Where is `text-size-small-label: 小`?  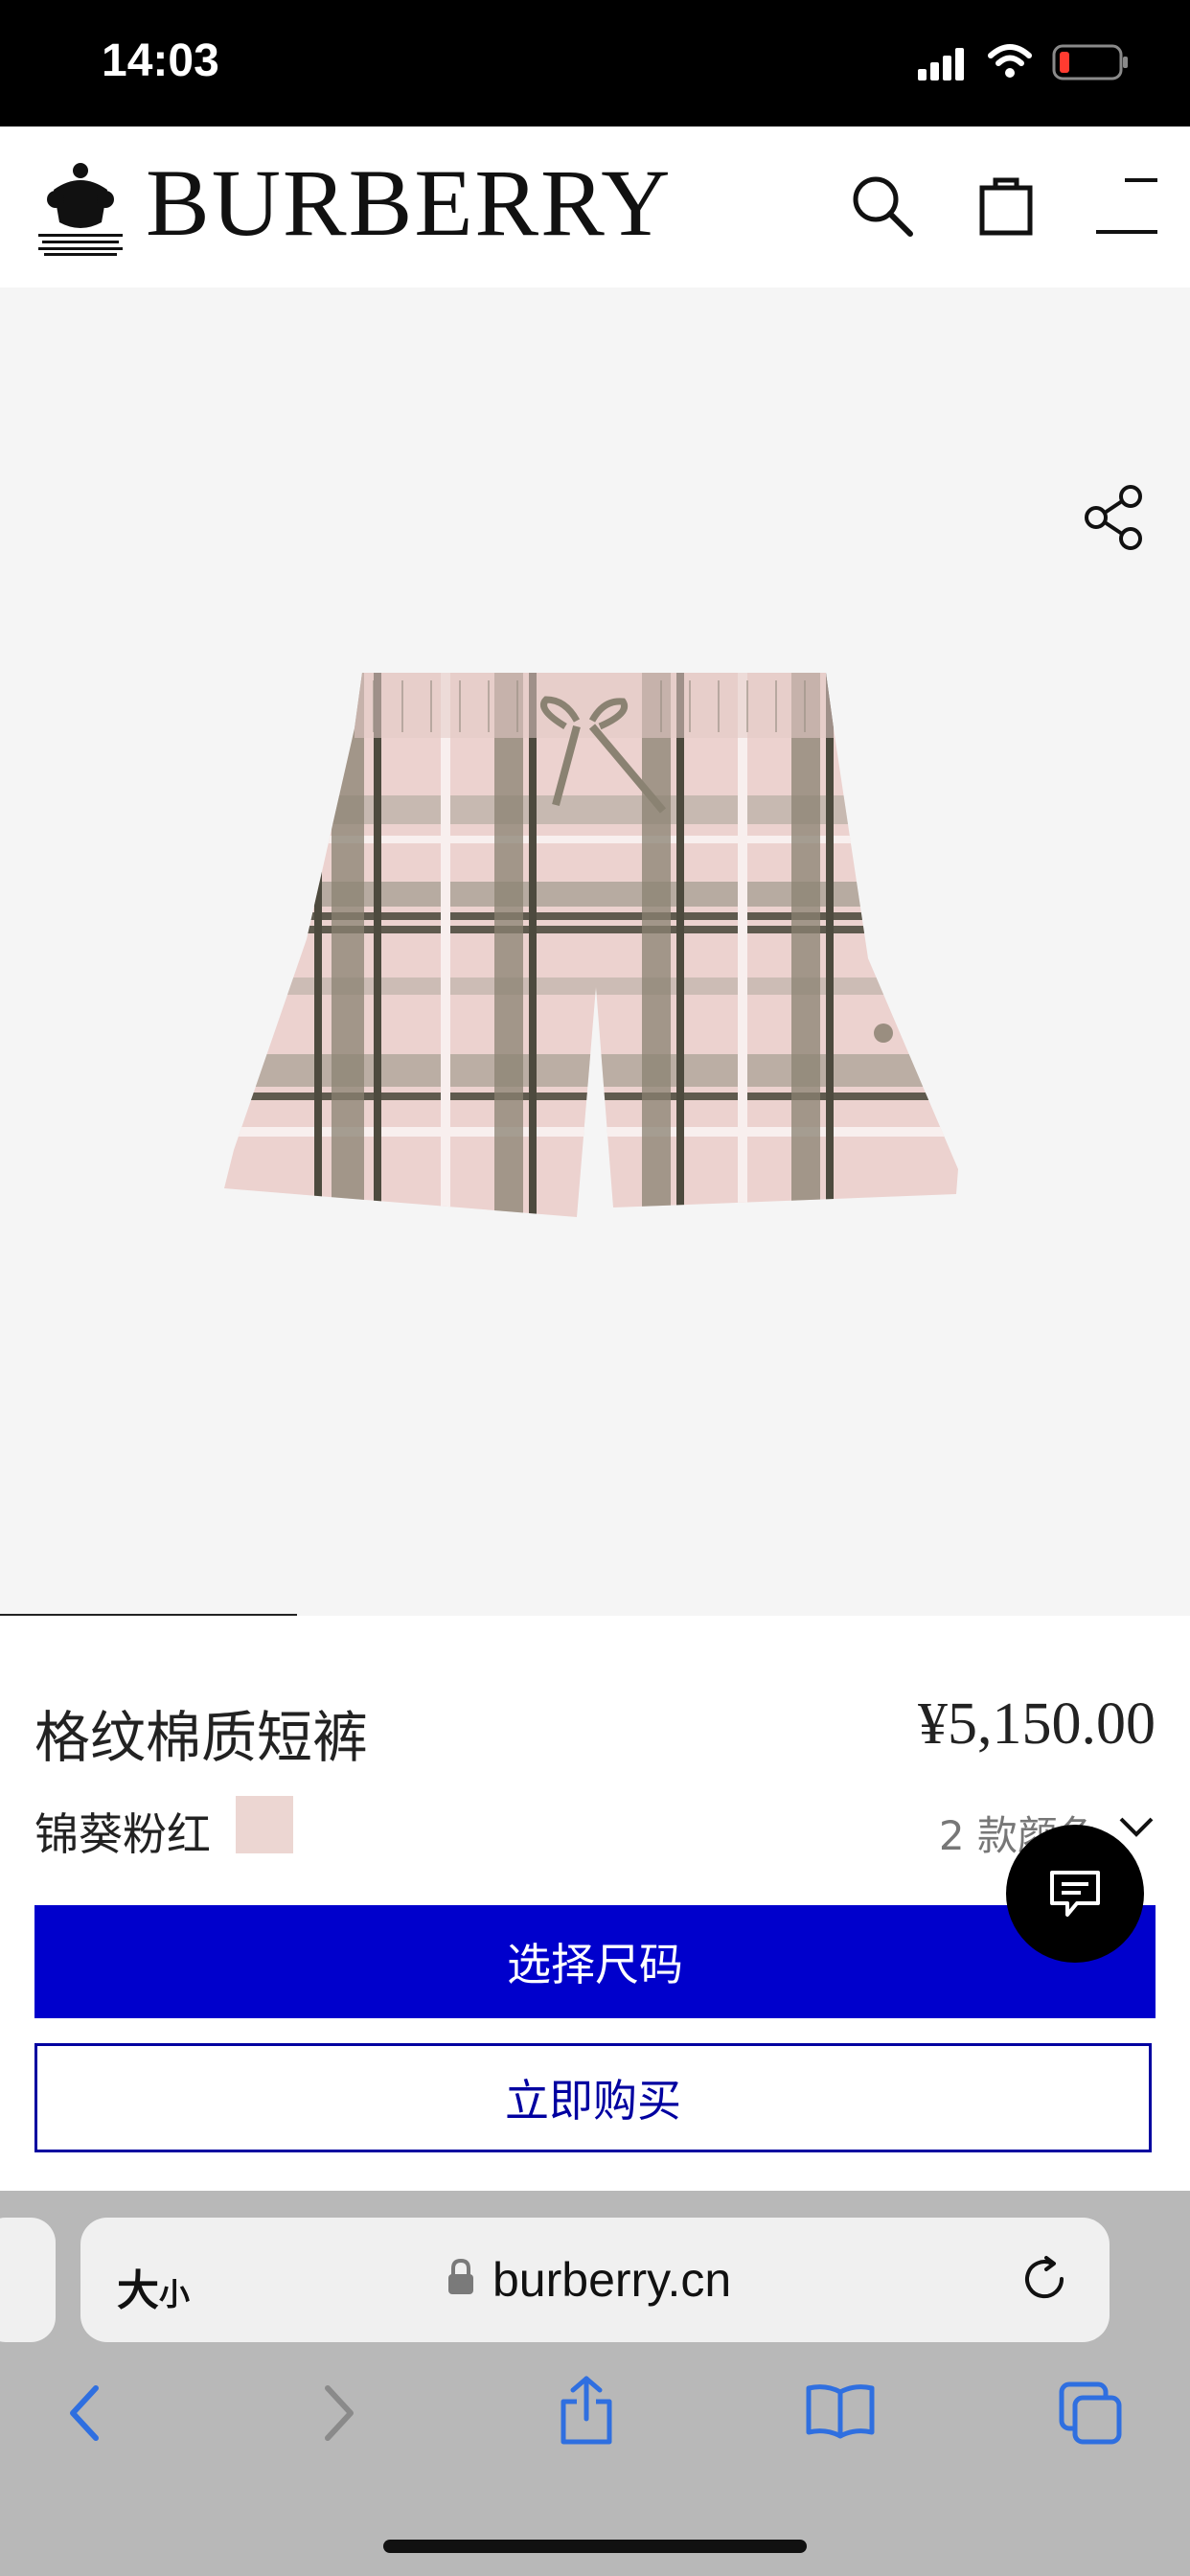 text-size-small-label: 小 is located at coordinates (175, 2294).